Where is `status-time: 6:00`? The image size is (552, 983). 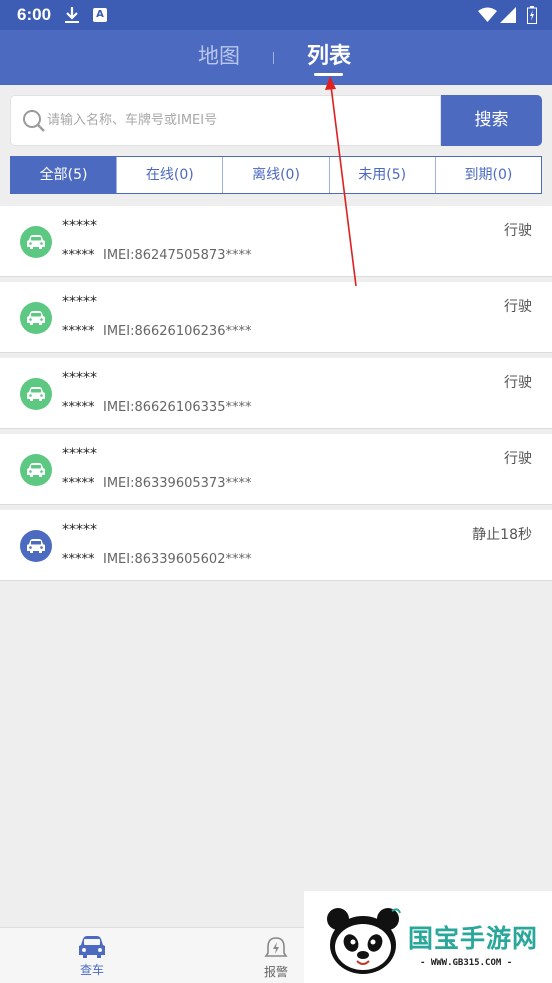
status-time: 6:00 is located at coordinates (34, 14).